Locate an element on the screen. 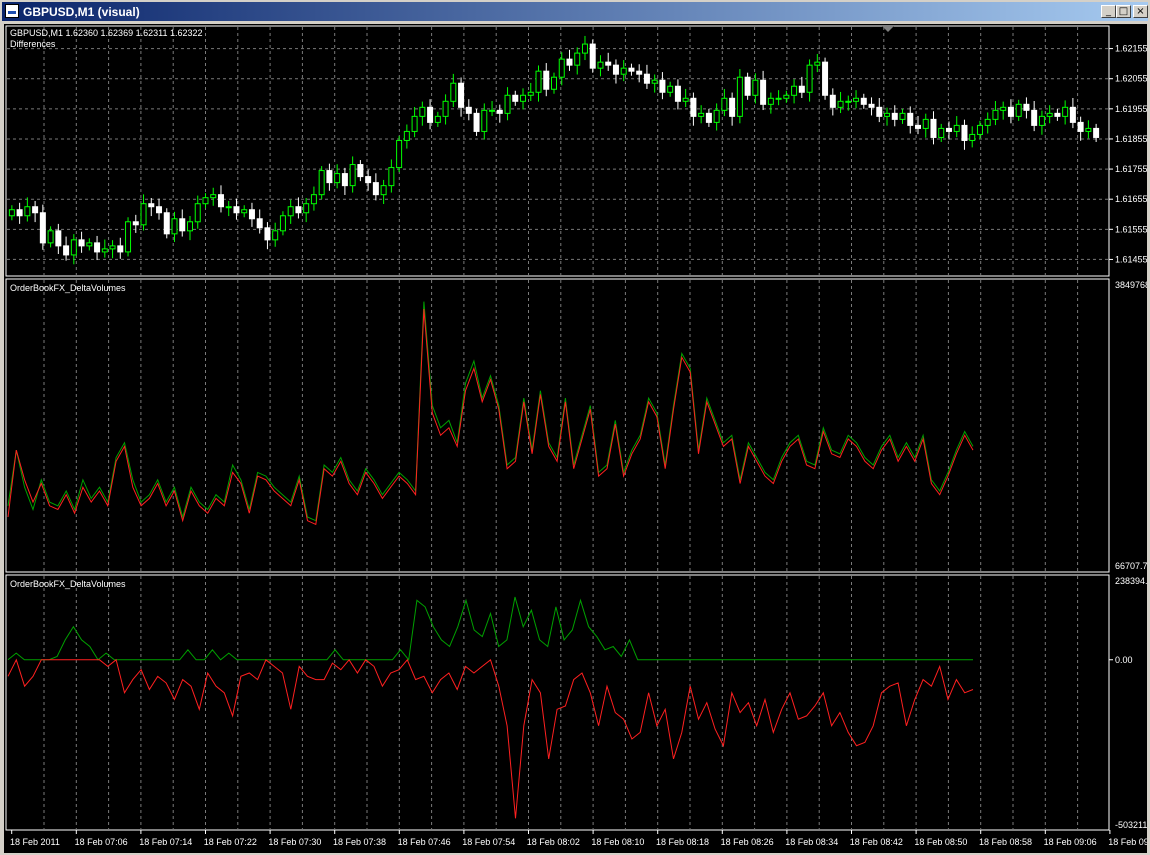 The width and height of the screenshot is (1150, 855). maximize-button: □ is located at coordinates (1123, 11).